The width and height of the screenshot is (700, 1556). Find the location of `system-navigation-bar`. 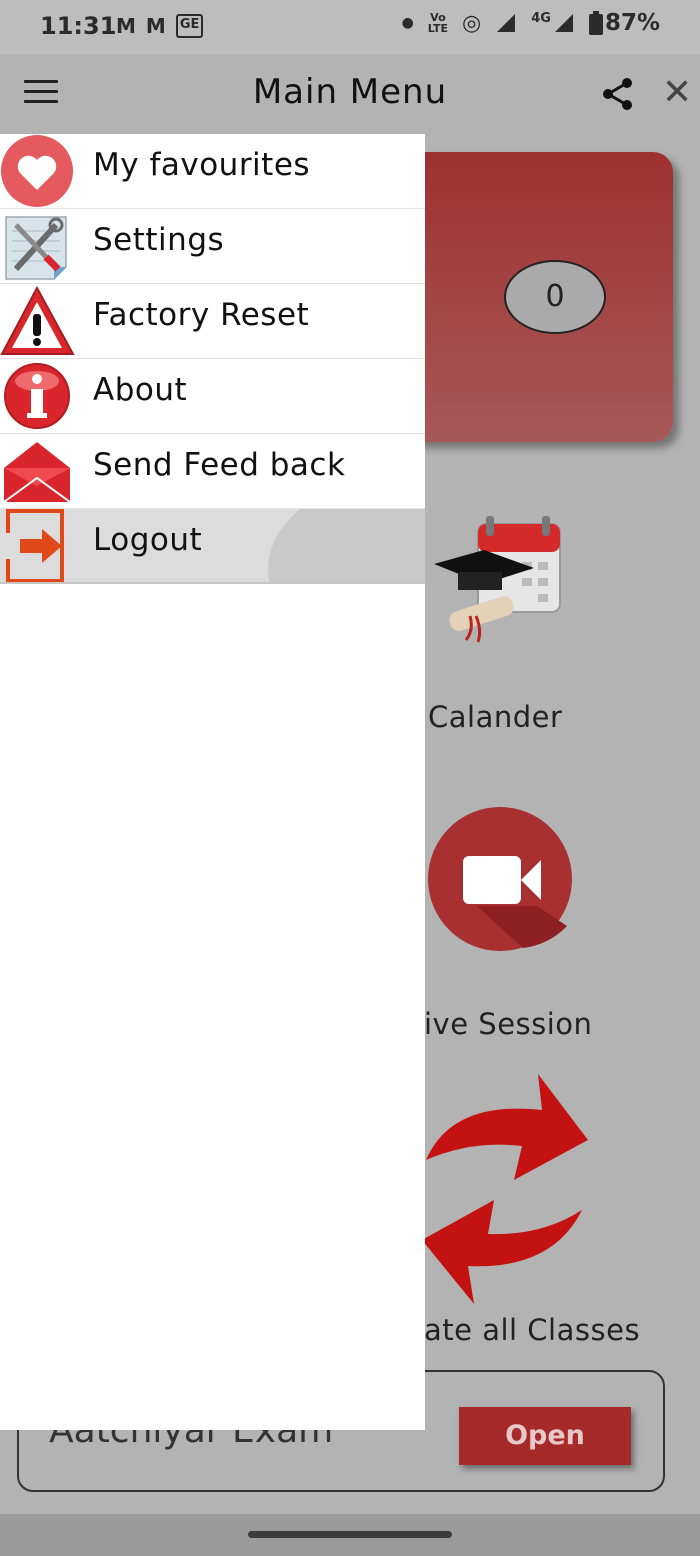

system-navigation-bar is located at coordinates (350, 1535).